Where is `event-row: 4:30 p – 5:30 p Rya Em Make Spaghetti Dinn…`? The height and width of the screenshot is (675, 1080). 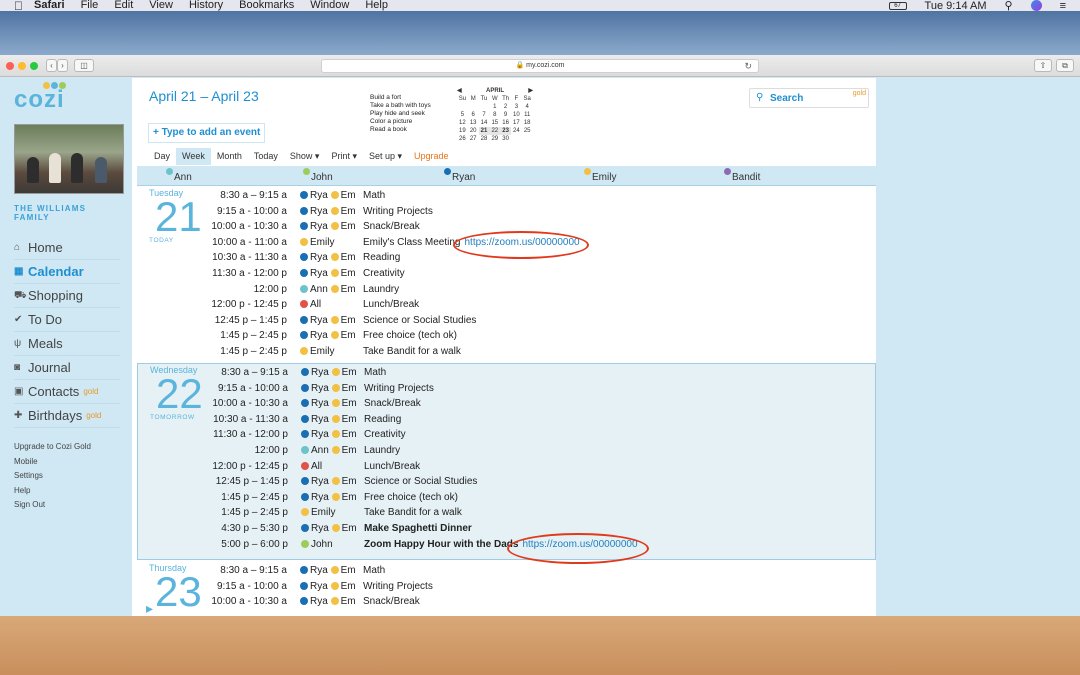
event-row: 4:30 p – 5:30 p Rya Em Make Spaghetti Dinn… is located at coordinates (438, 529).